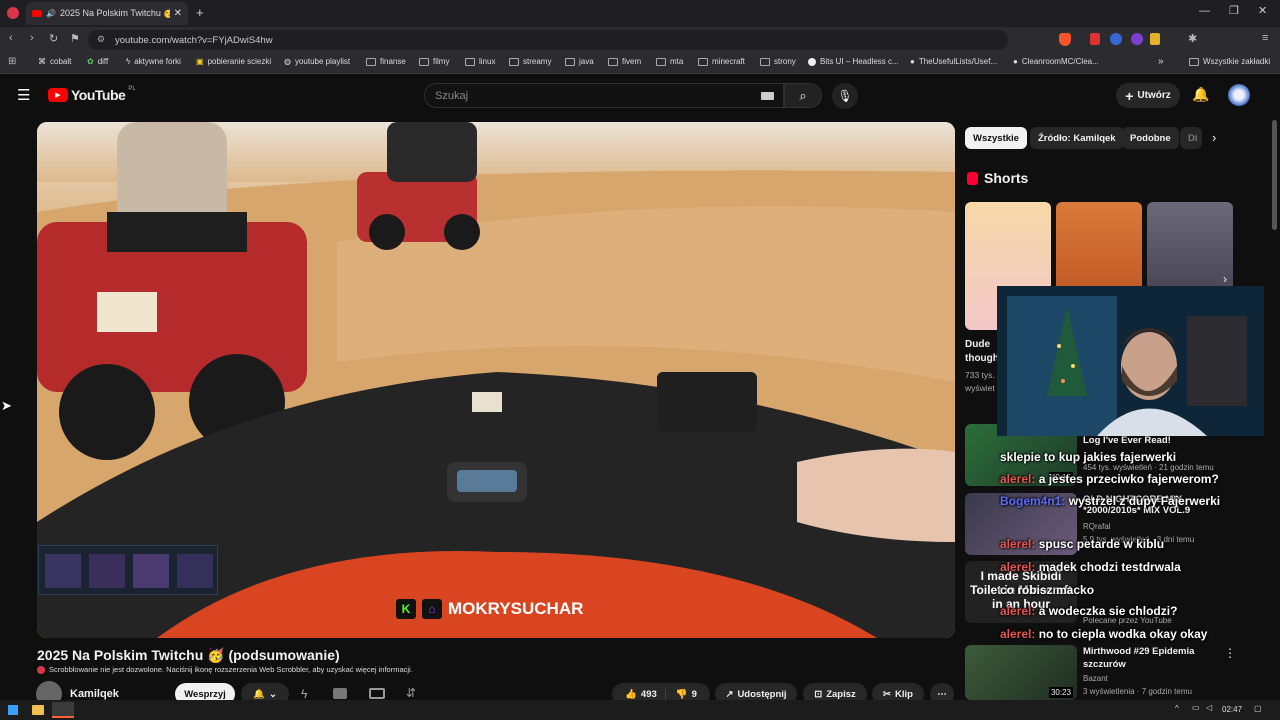  Describe the element at coordinates (386, 61) in the screenshot. I see `bookmark-folder-finanse: finanse` at that location.